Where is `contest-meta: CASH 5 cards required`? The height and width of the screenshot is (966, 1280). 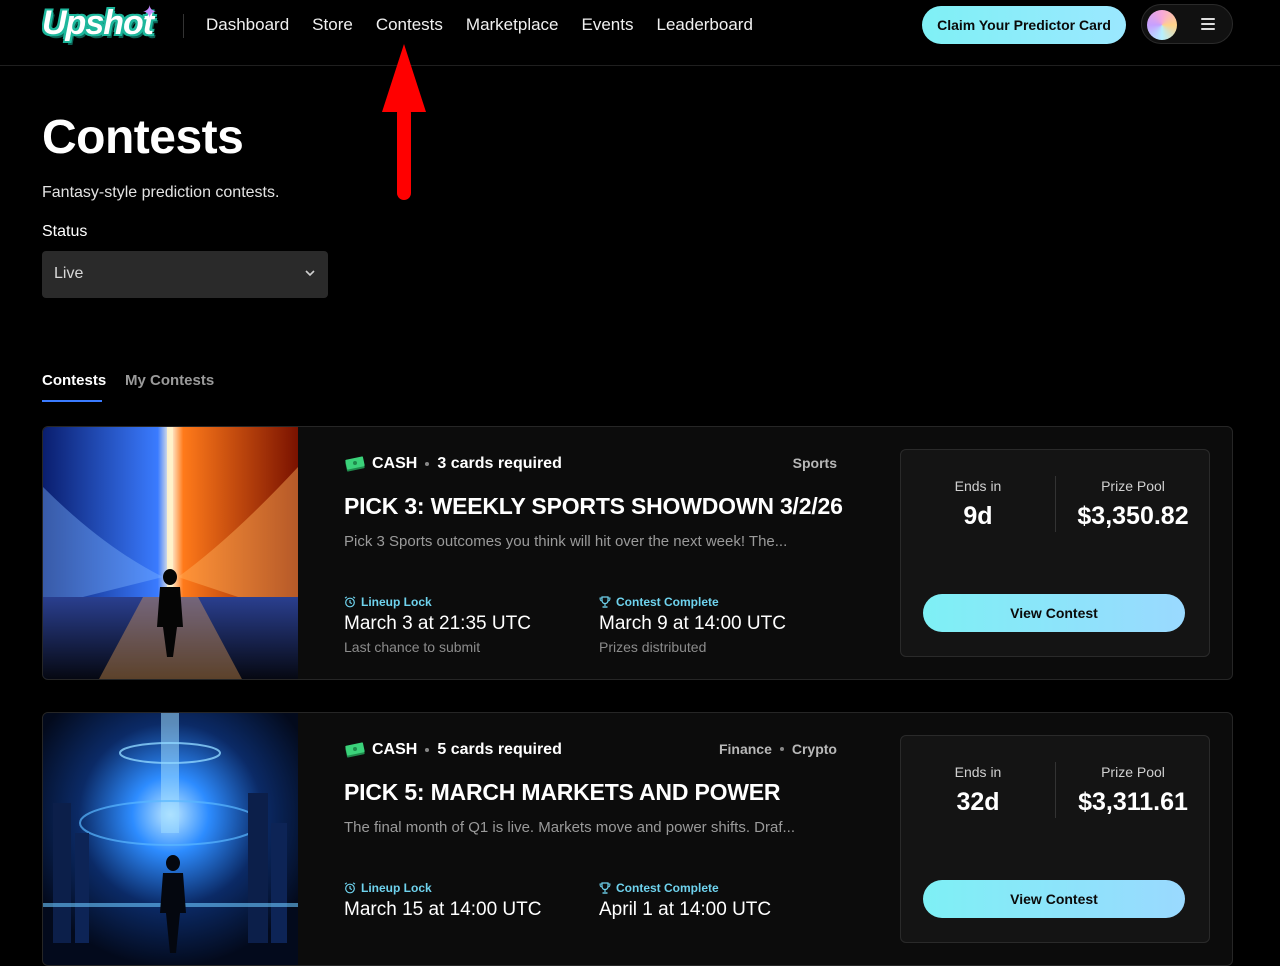 contest-meta: CASH 5 cards required is located at coordinates (453, 750).